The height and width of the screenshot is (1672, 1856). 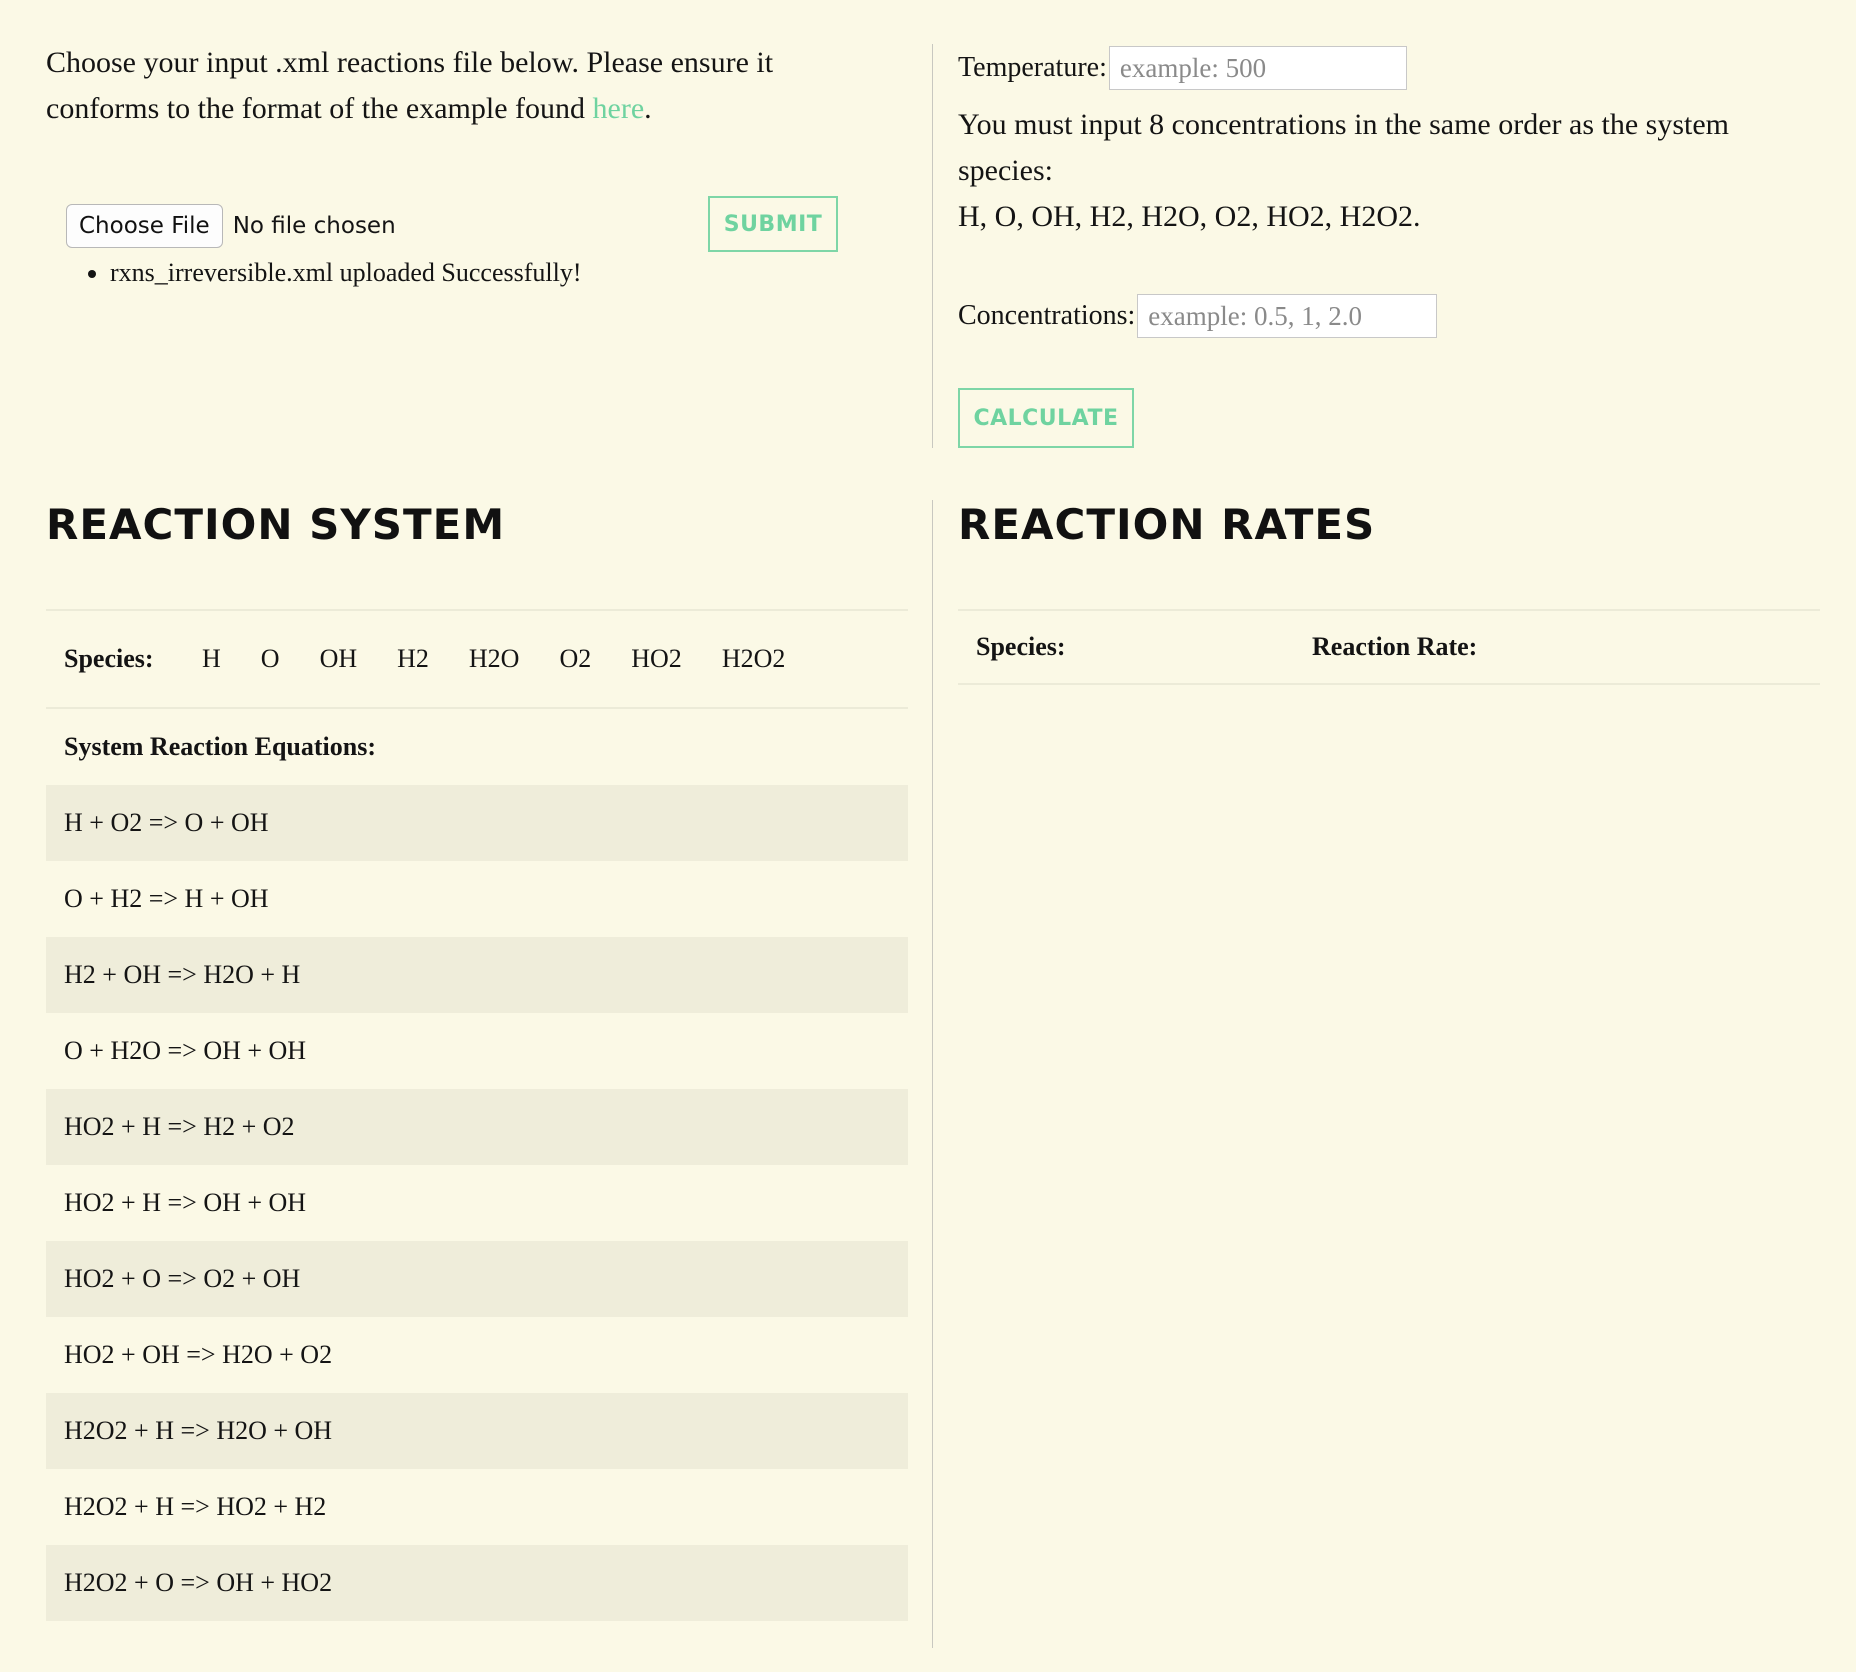 I want to click on bottom-divider, so click(x=932, y=1074).